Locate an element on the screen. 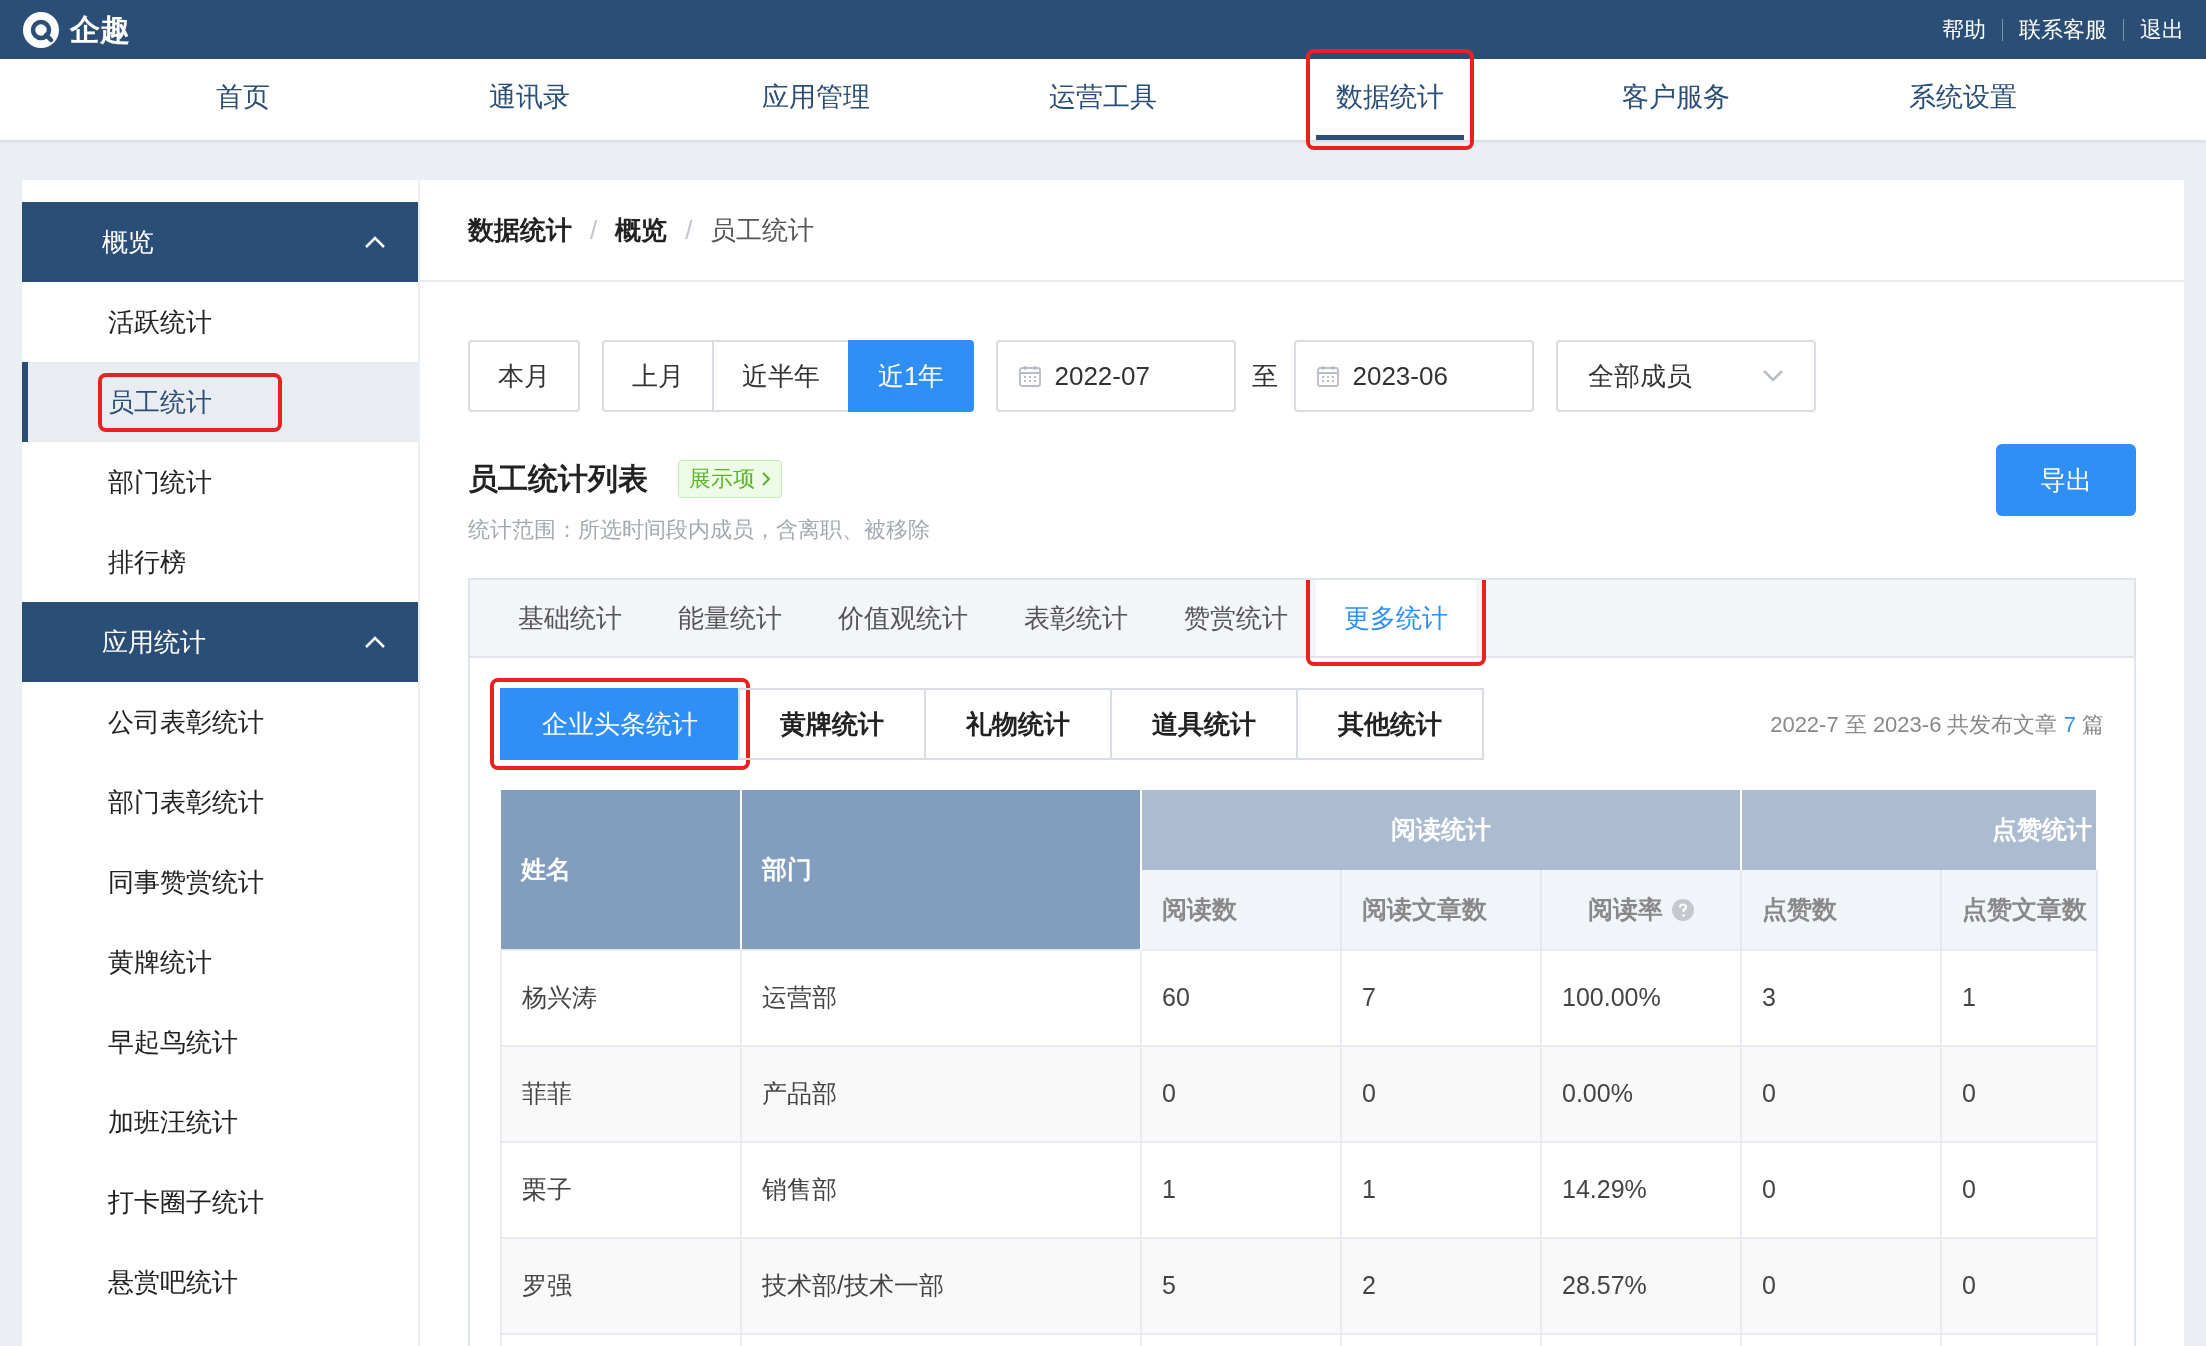  period-button: 本月 is located at coordinates (524, 376).